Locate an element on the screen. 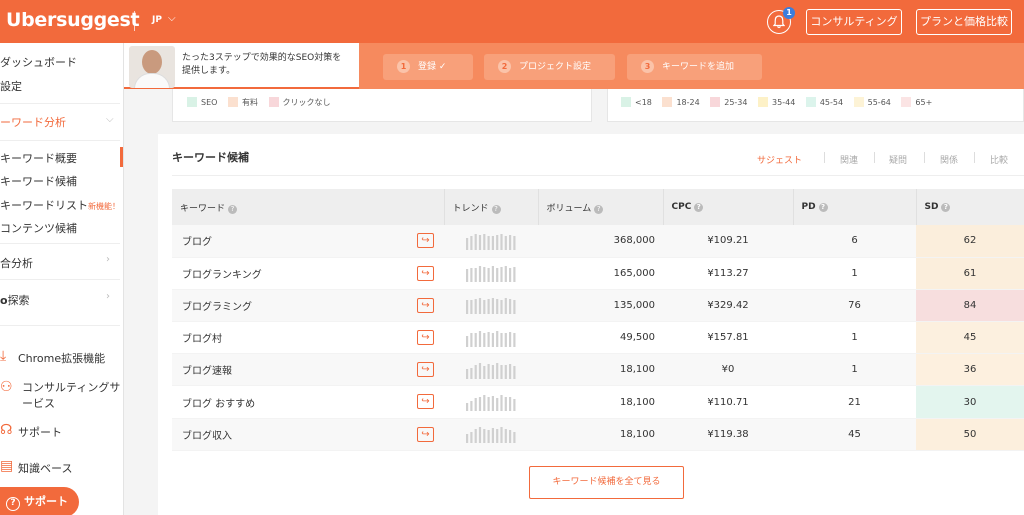  plans-pricing-button: プランと価格比較 is located at coordinates (964, 22).